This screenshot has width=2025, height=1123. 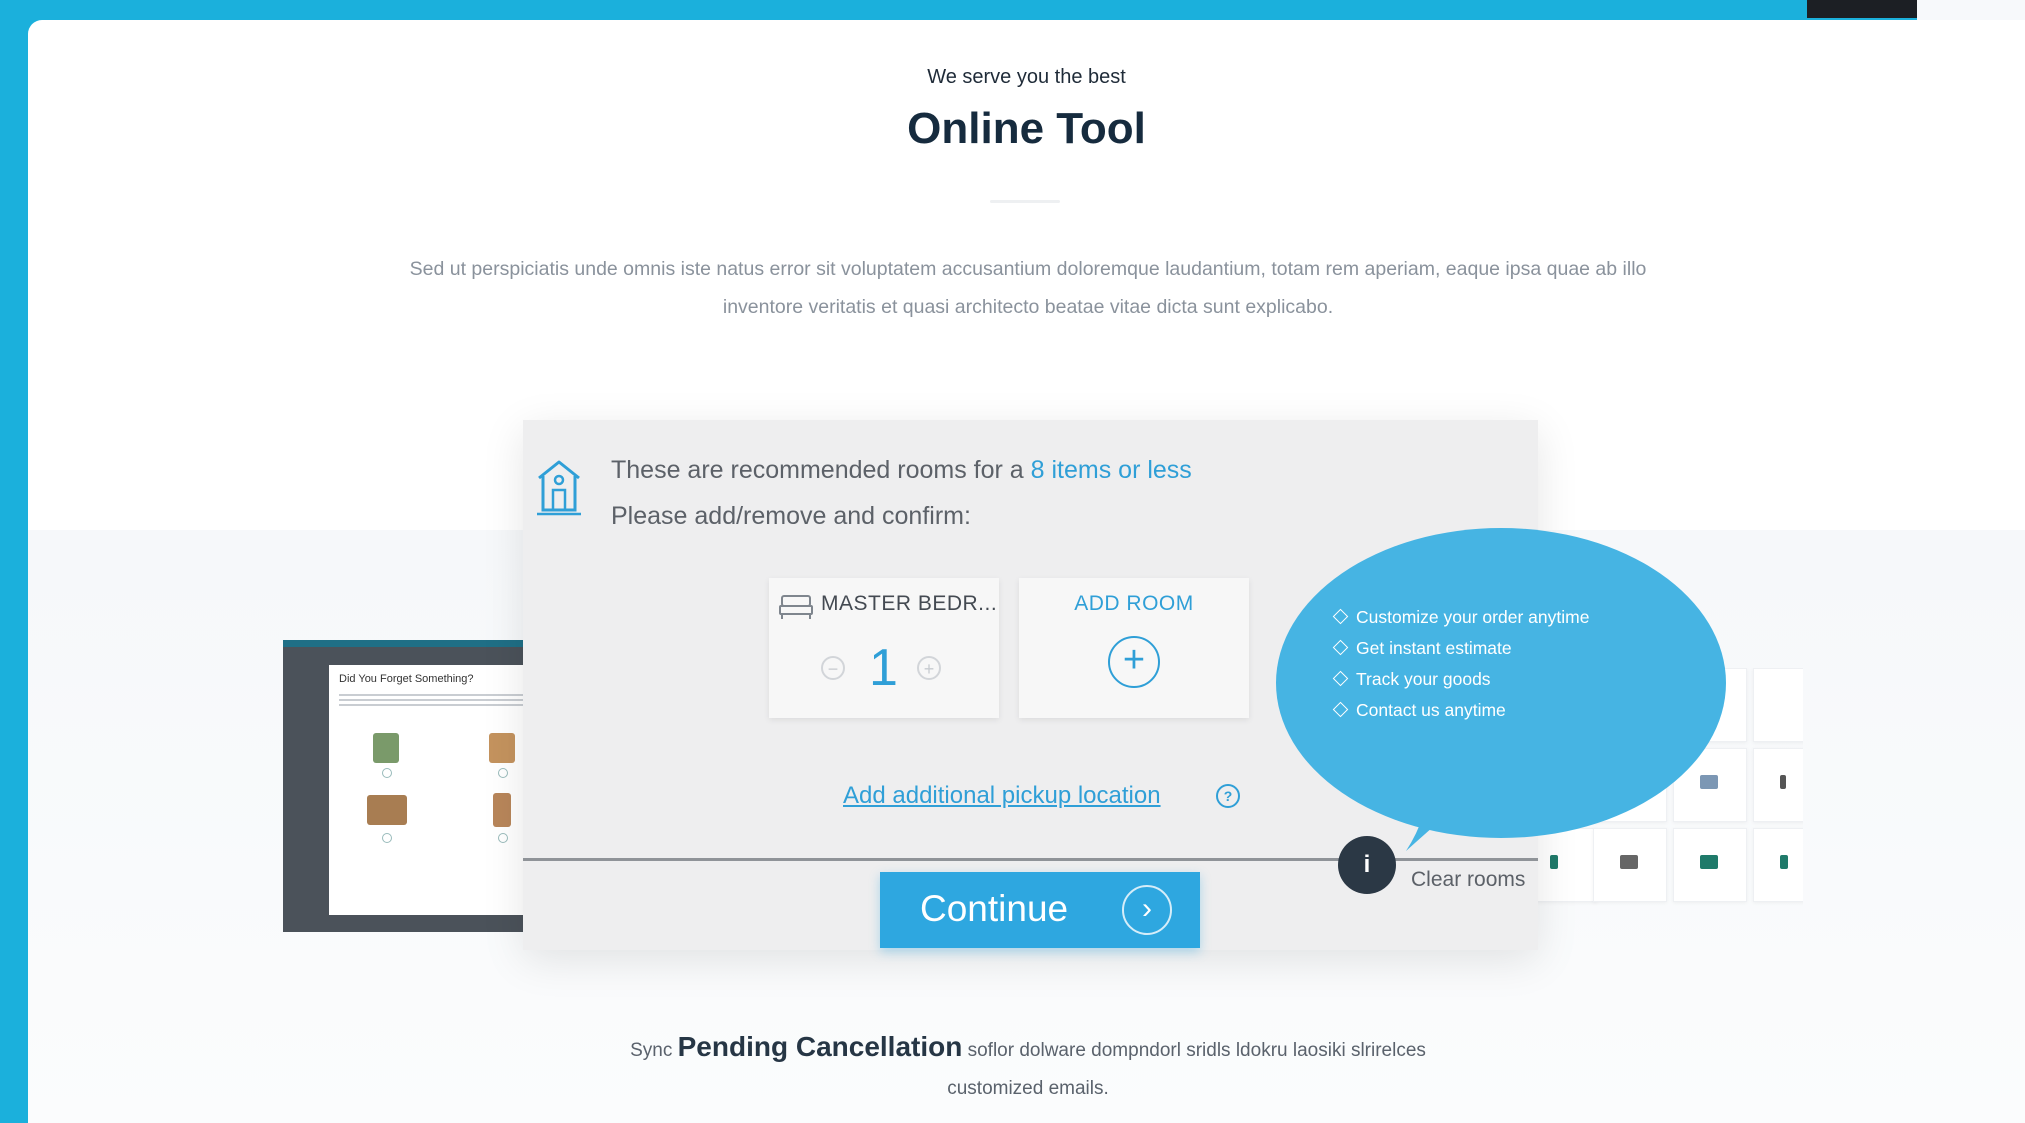 I want to click on section-eyebrow: We serve you the best, so click(x=1026, y=77).